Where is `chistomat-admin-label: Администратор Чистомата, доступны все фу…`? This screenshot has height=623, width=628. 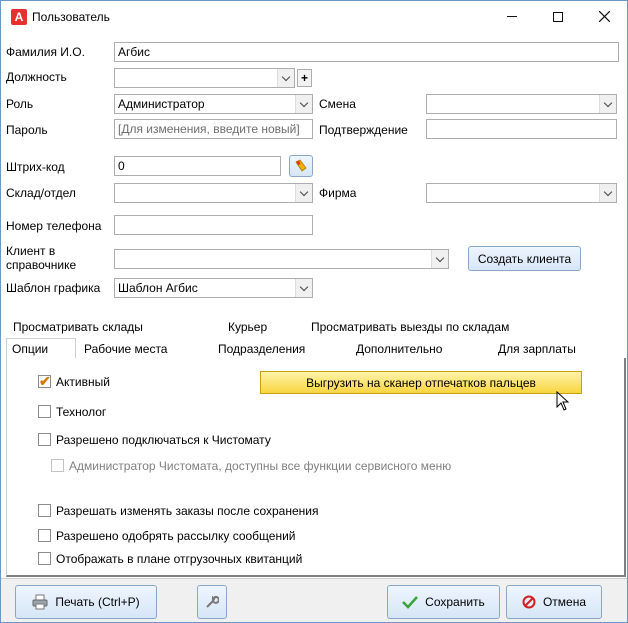 chistomat-admin-label: Администратор Чистомата, доступны все фу… is located at coordinates (260, 466).